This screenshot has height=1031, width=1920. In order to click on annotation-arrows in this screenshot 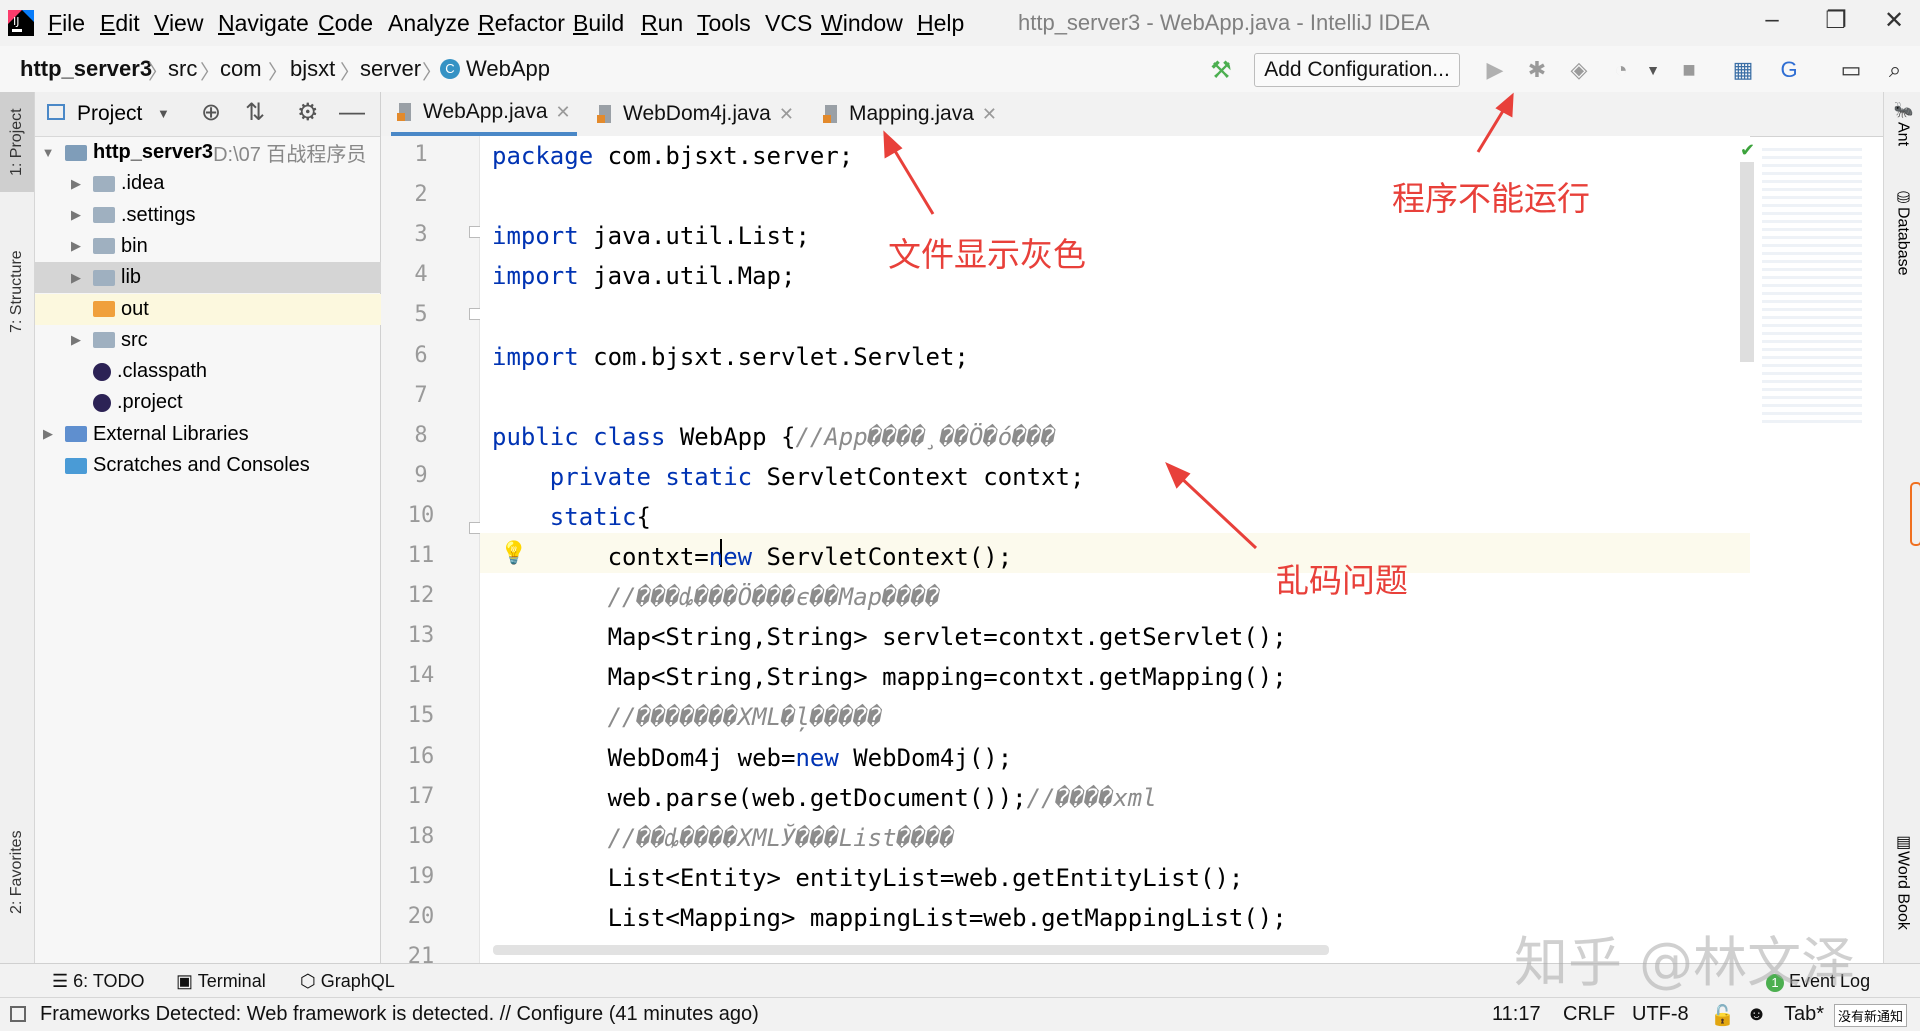, I will do `click(1198, 321)`.